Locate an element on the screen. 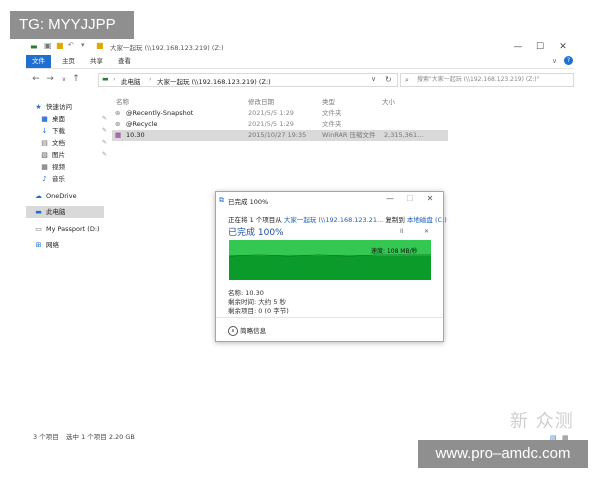 This screenshot has height=480, width=600. file-type: WinRAR 压缩文件 is located at coordinates (349, 135).